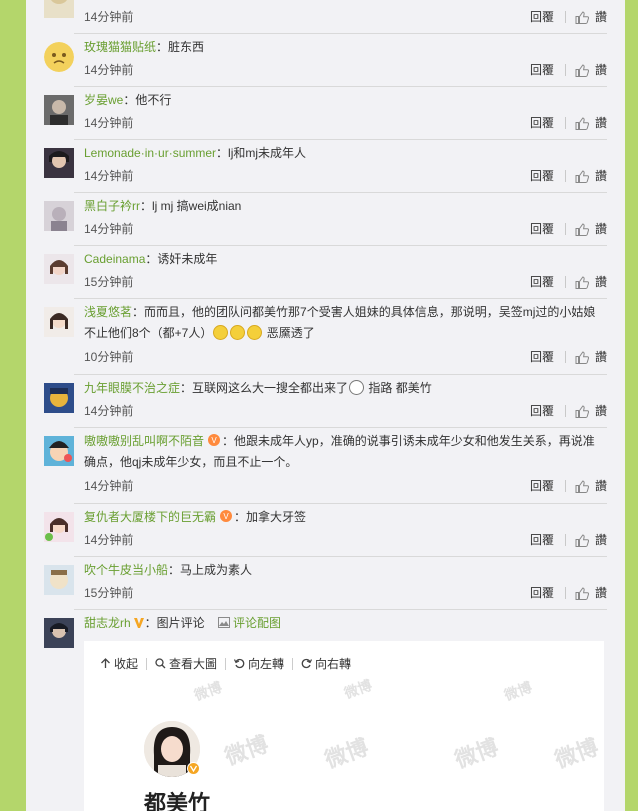 The image size is (638, 811). Describe the element at coordinates (345, 259) in the screenshot. I see `comment-text: Cadeinama：诱奸未成年` at that location.